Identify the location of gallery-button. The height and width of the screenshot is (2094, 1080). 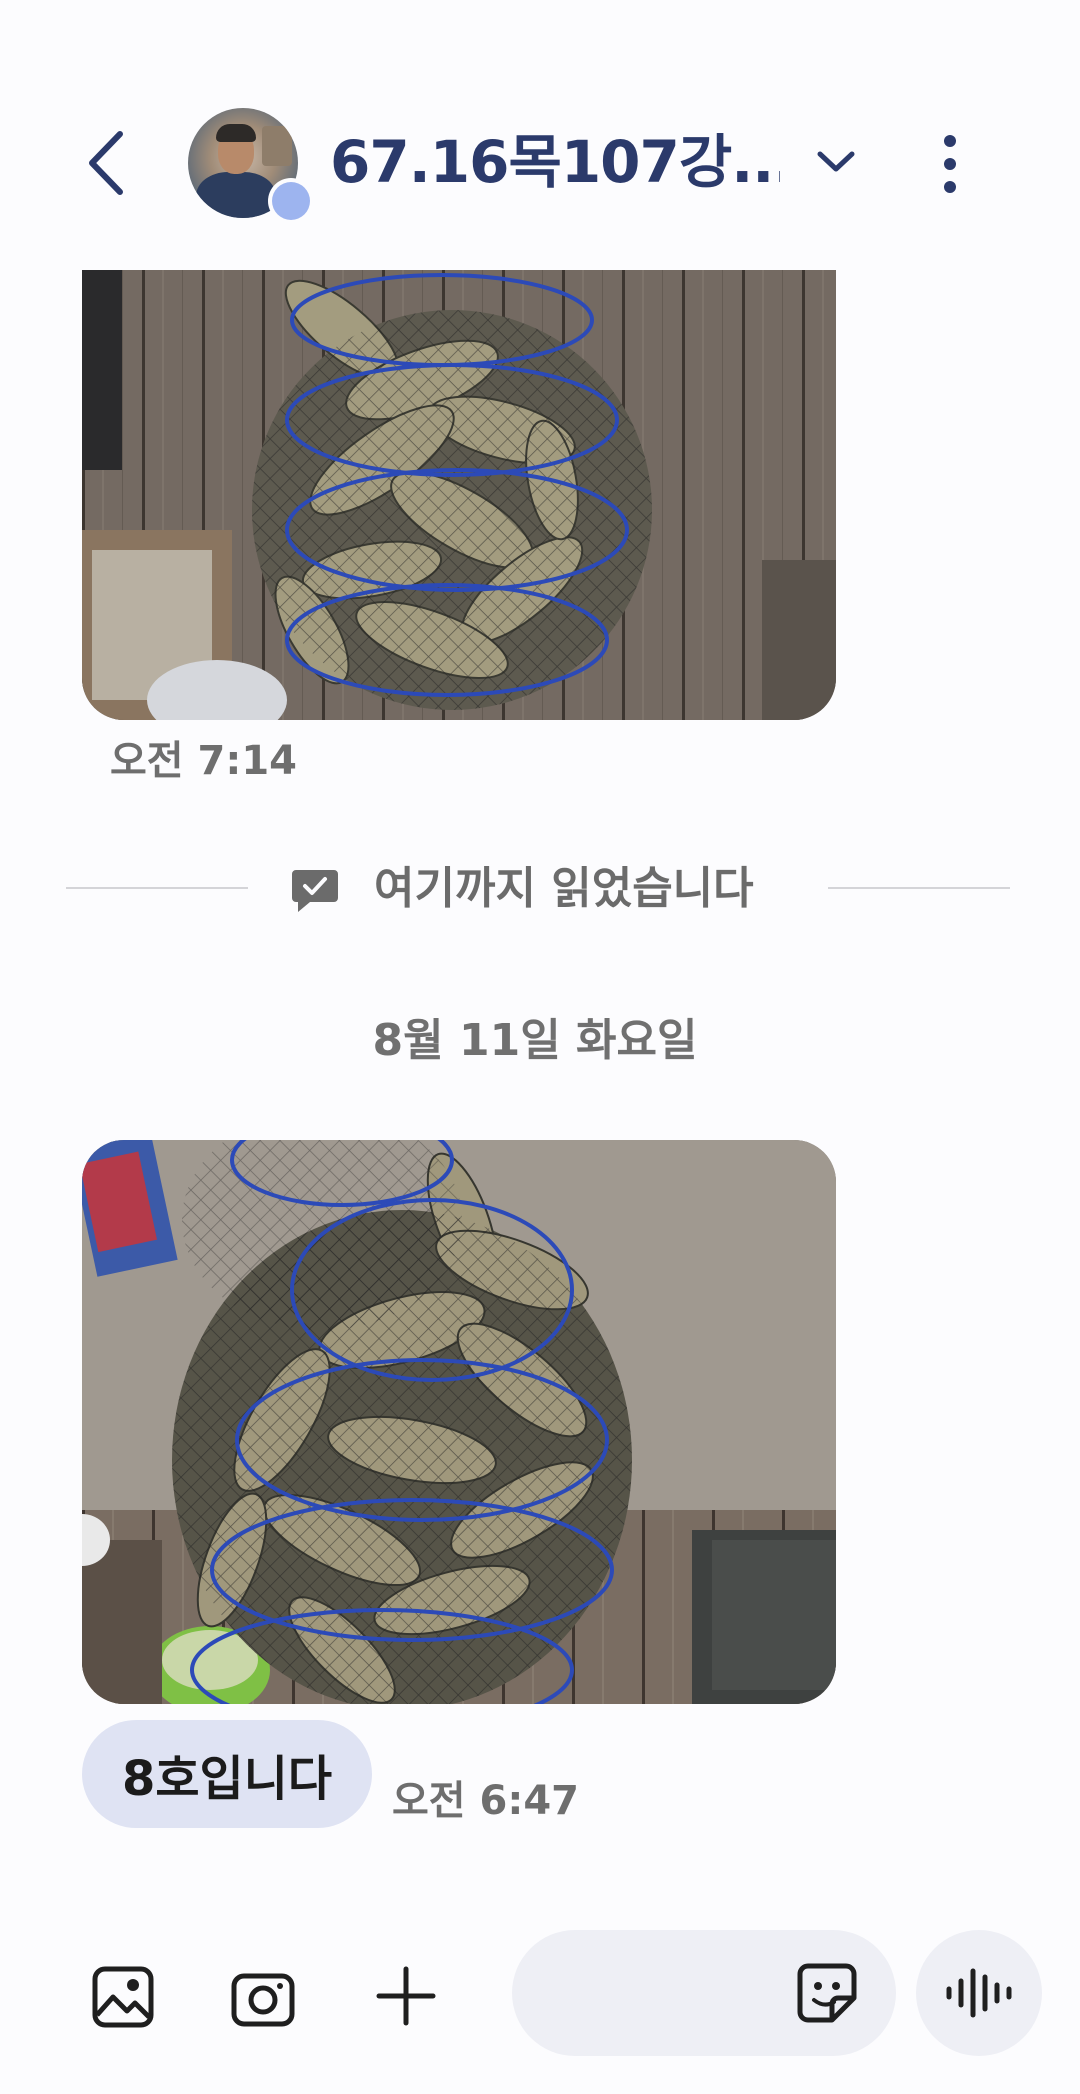
(123, 1997).